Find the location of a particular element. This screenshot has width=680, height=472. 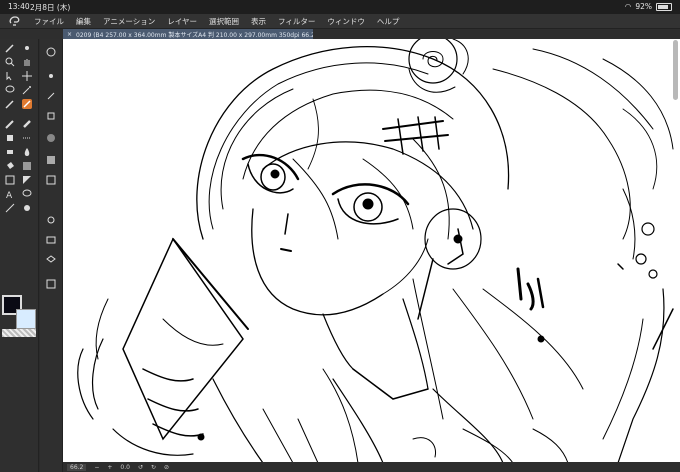

tool-property-icon is located at coordinates (51, 96).